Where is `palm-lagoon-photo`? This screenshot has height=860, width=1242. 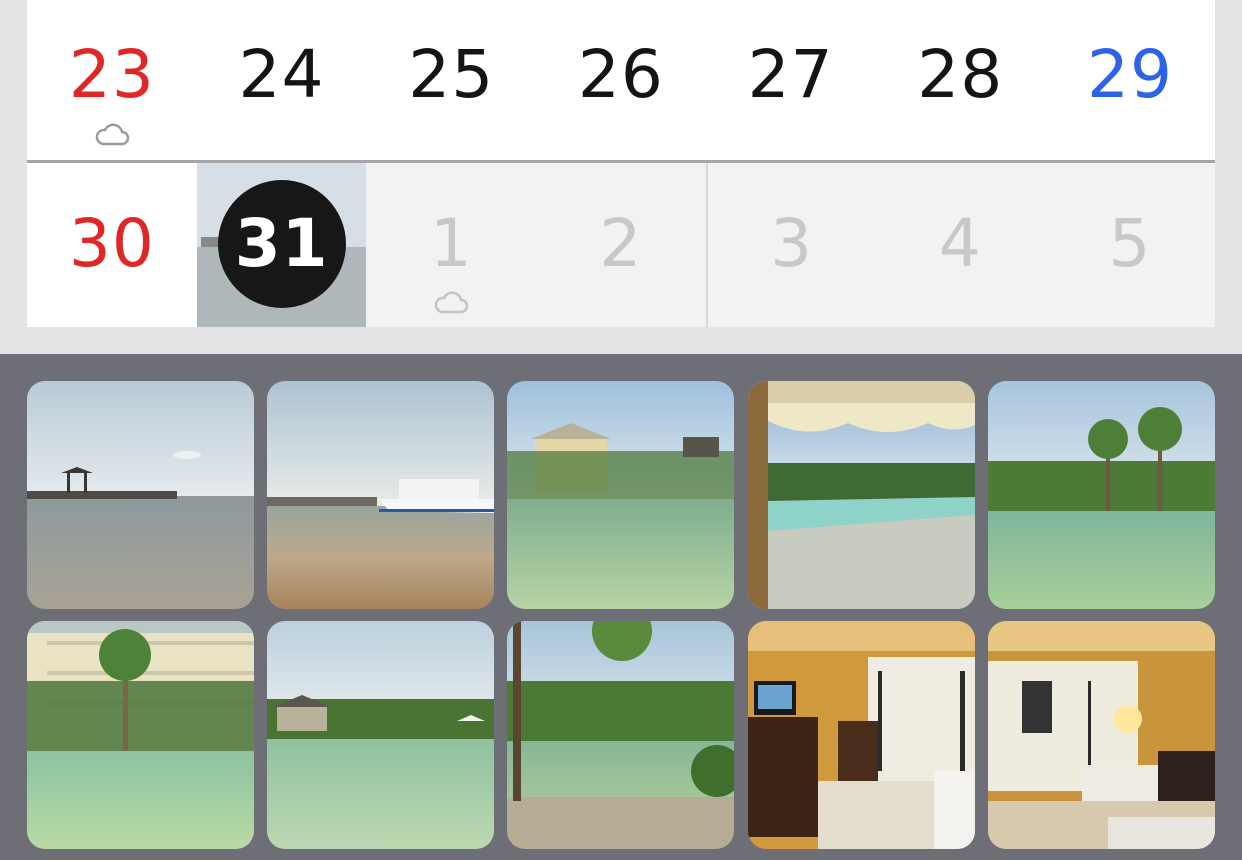
palm-lagoon-photo is located at coordinates (1101, 495).